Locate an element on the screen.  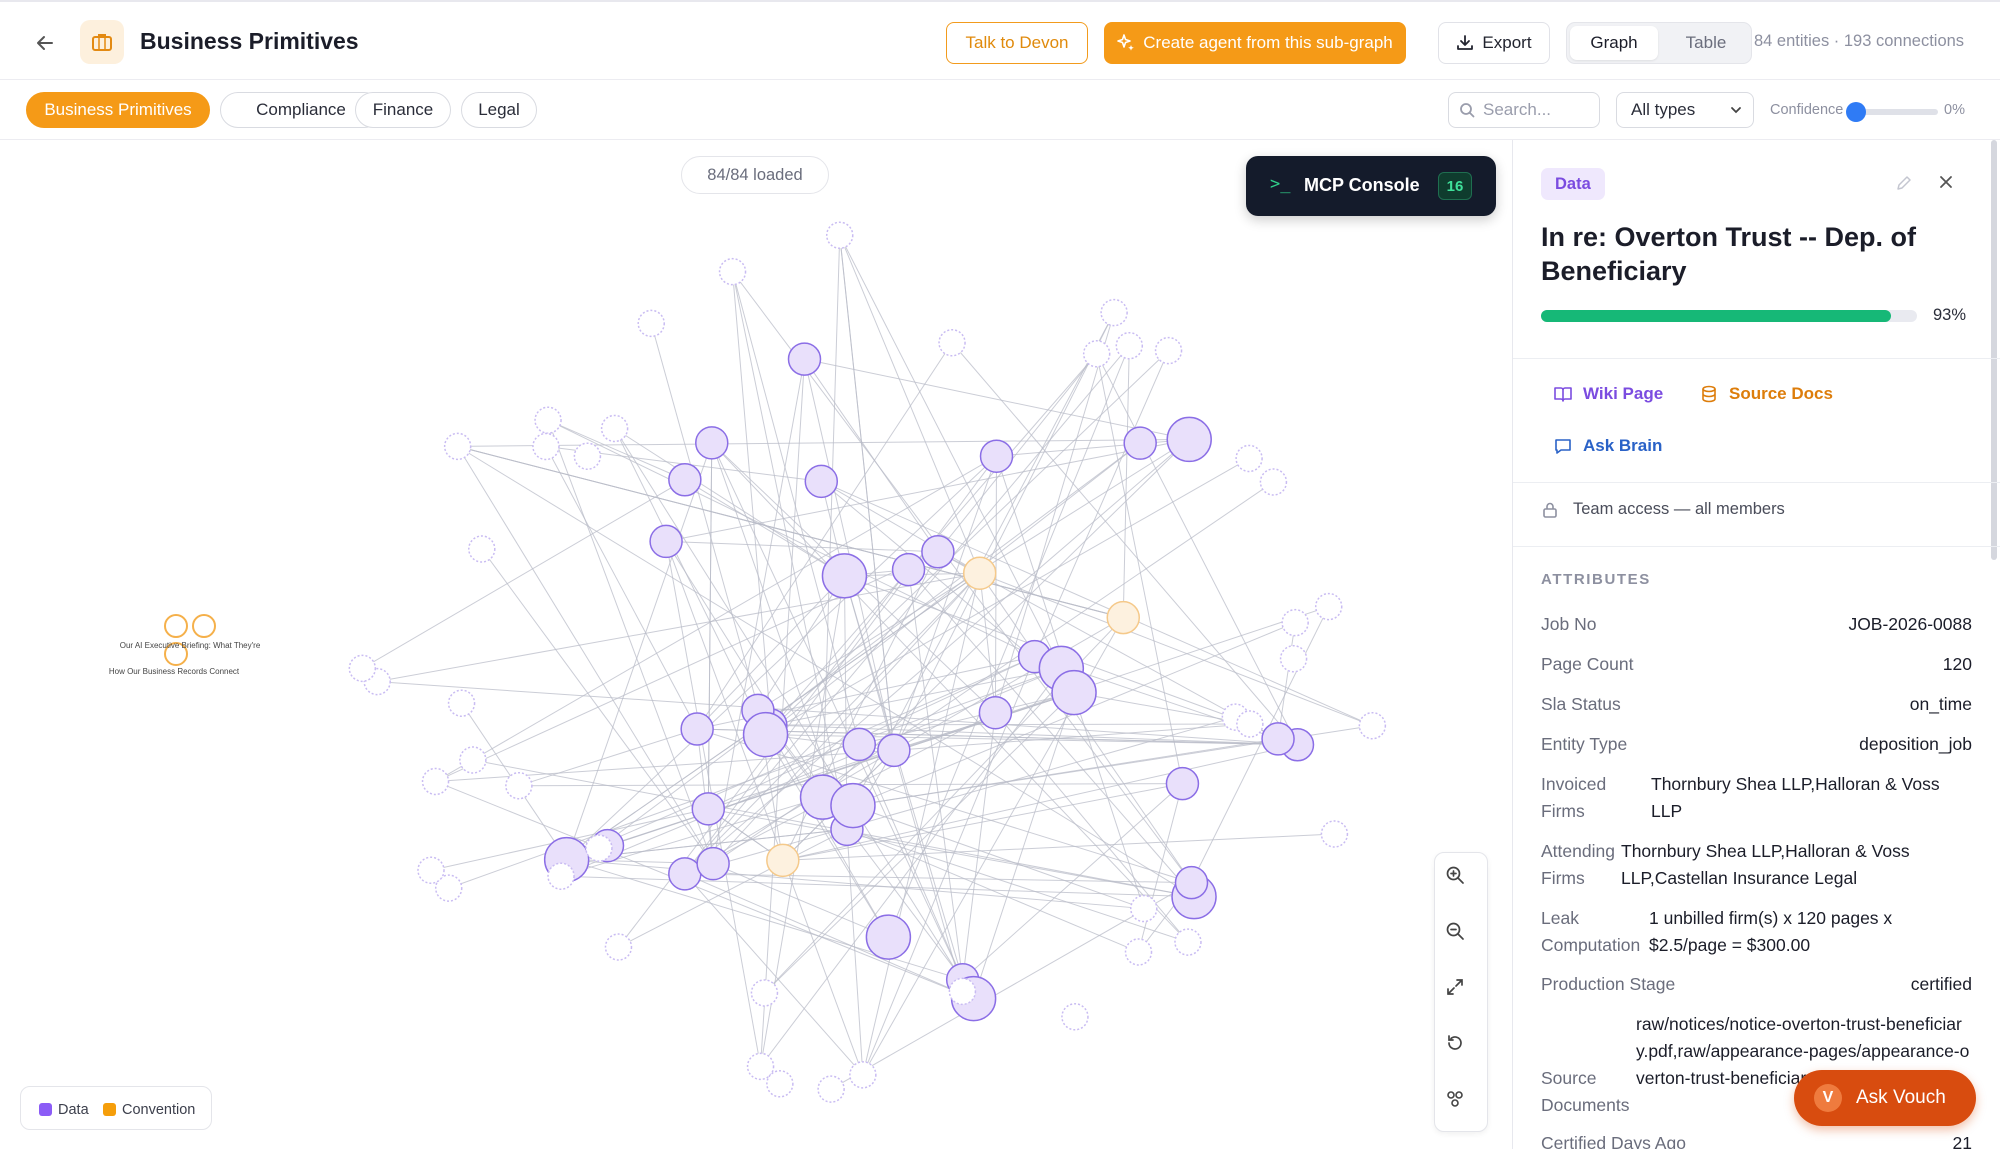
panel-scrollbar is located at coordinates (1994, 350).